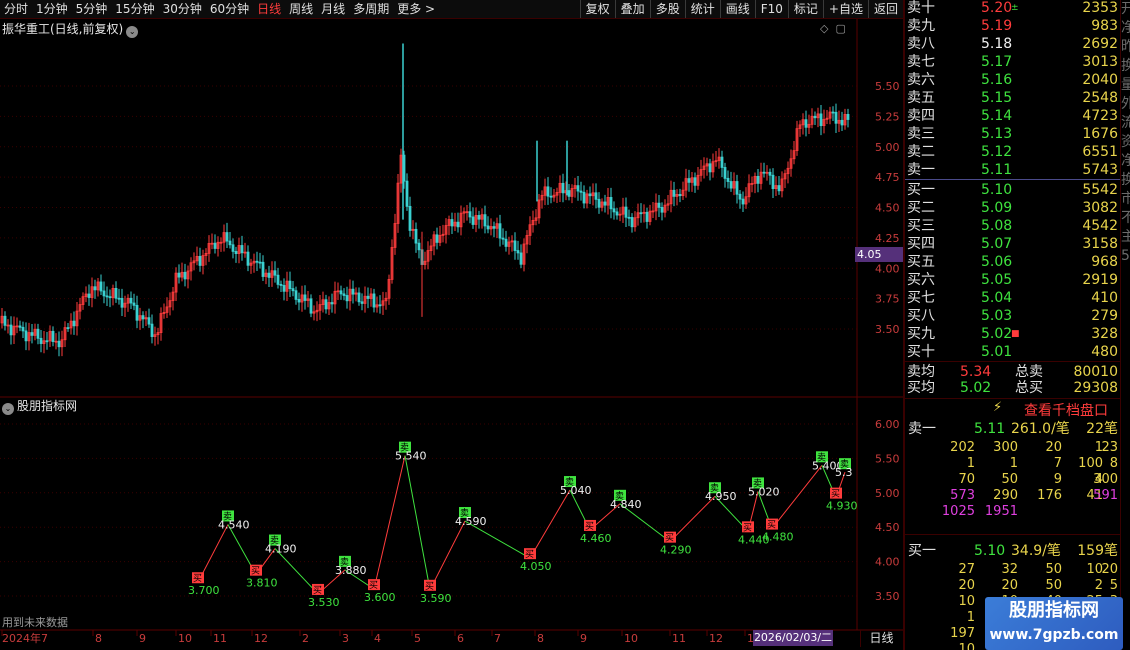 The image size is (1130, 650). What do you see at coordinates (305, 638) in the screenshot?
I see `time-tick-label: 2` at bounding box center [305, 638].